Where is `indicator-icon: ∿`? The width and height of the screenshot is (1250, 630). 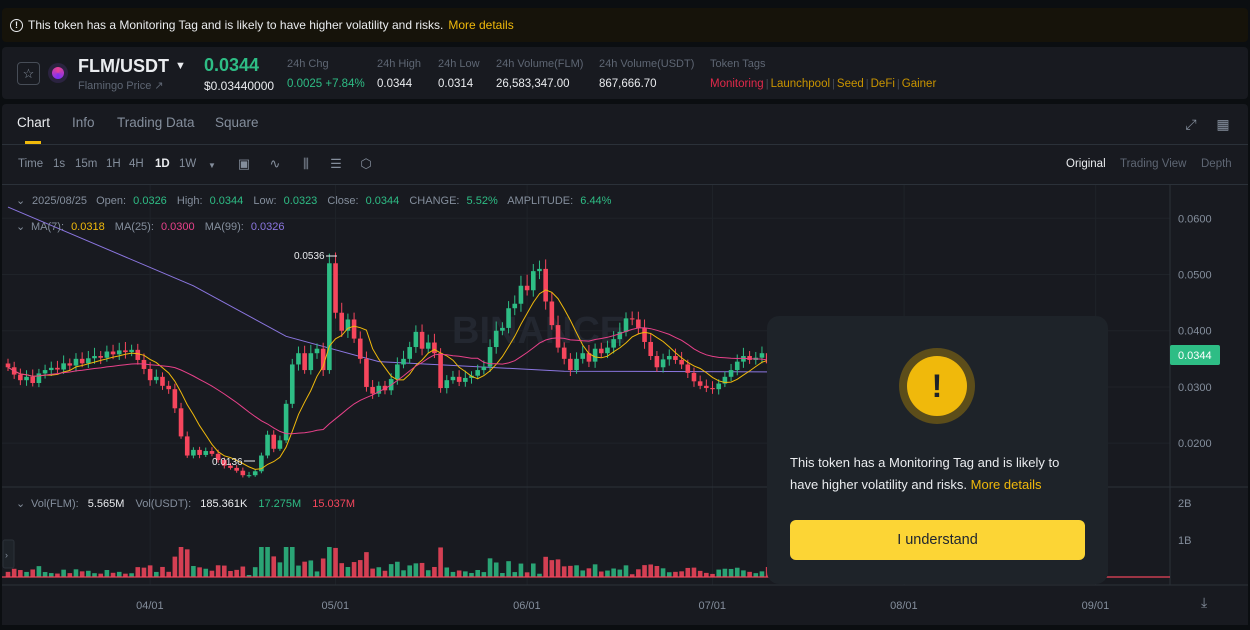
indicator-icon: ∿ is located at coordinates (275, 164).